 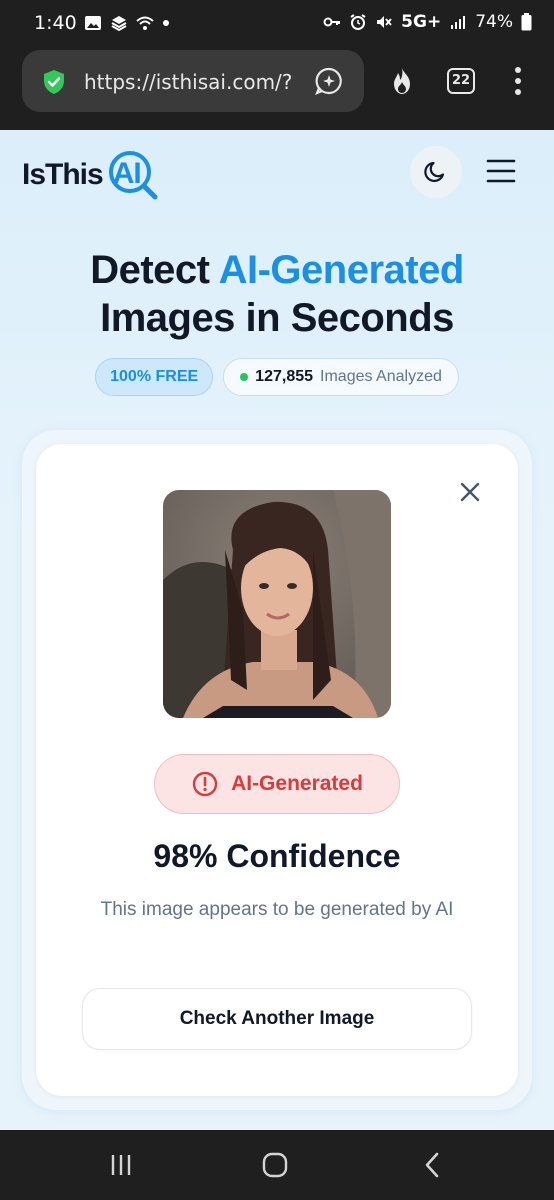 I want to click on shield-check-icon, so click(x=54, y=82).